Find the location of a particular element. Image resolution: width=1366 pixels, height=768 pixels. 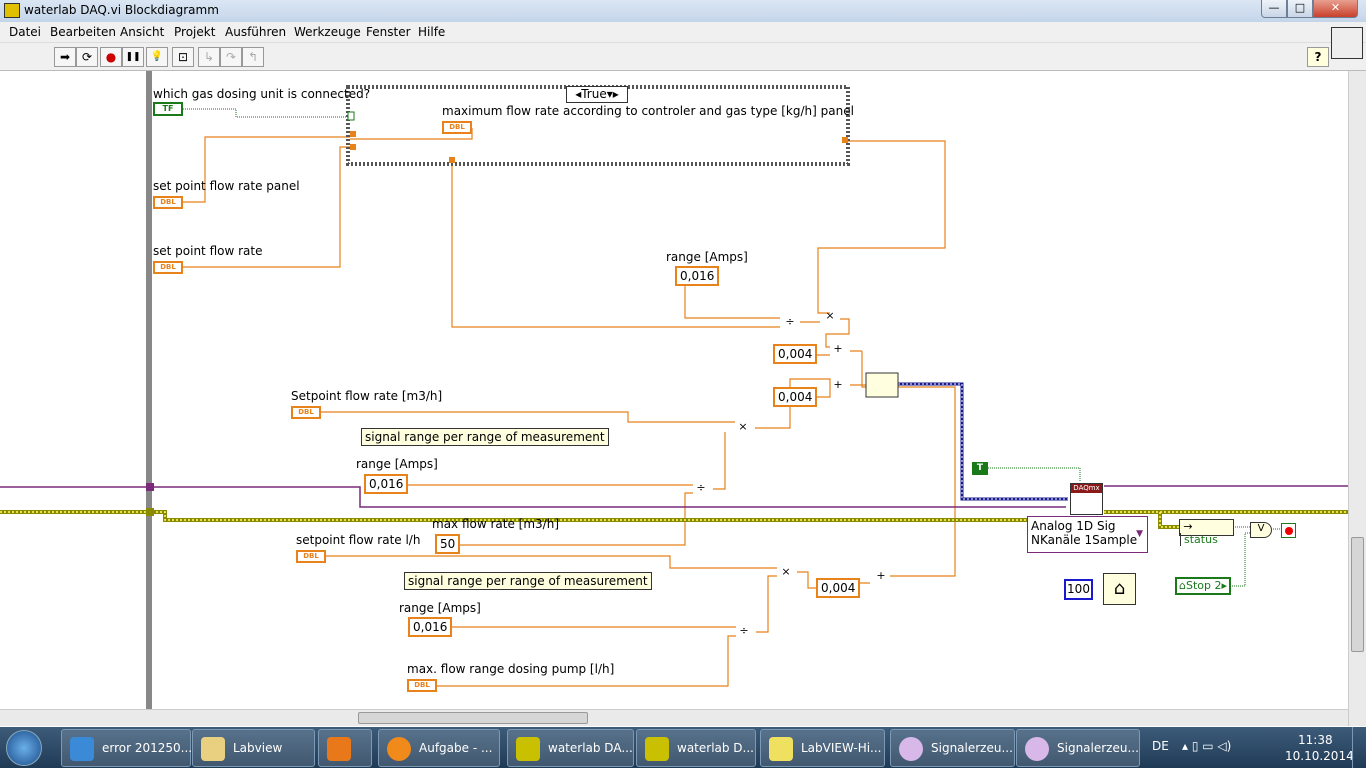

label-gas-unit: which gas dosing unit is connected? is located at coordinates (262, 94).